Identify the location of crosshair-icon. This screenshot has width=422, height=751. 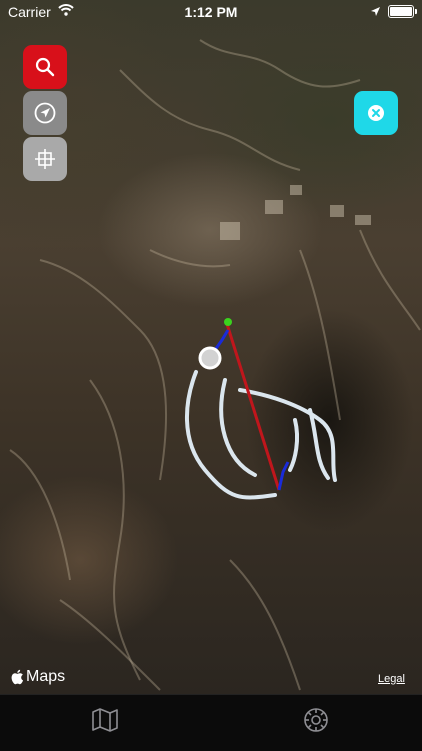
(45, 159).